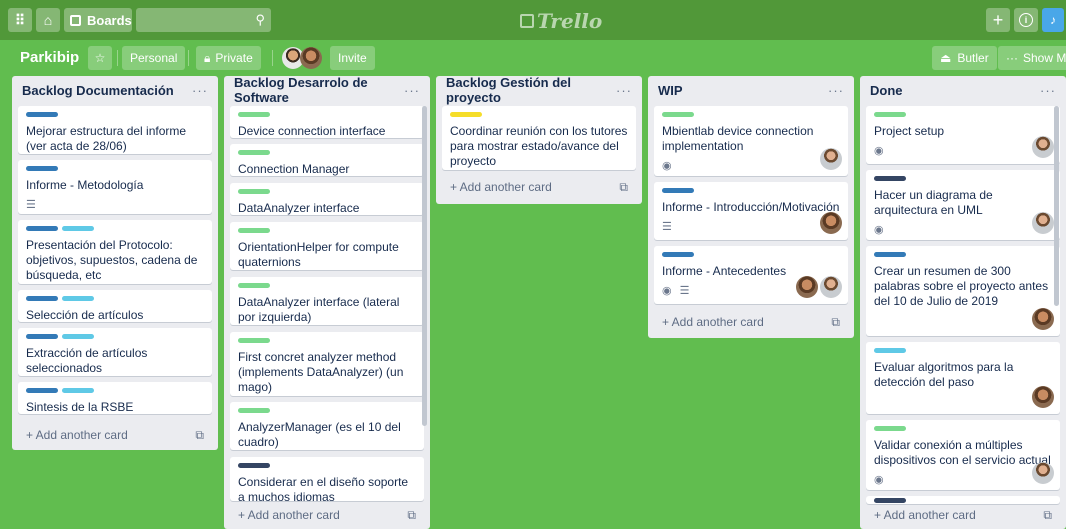 This screenshot has width=1066, height=529. Describe the element at coordinates (228, 58) in the screenshot. I see `privacy-button: 🔒︎ Private` at that location.